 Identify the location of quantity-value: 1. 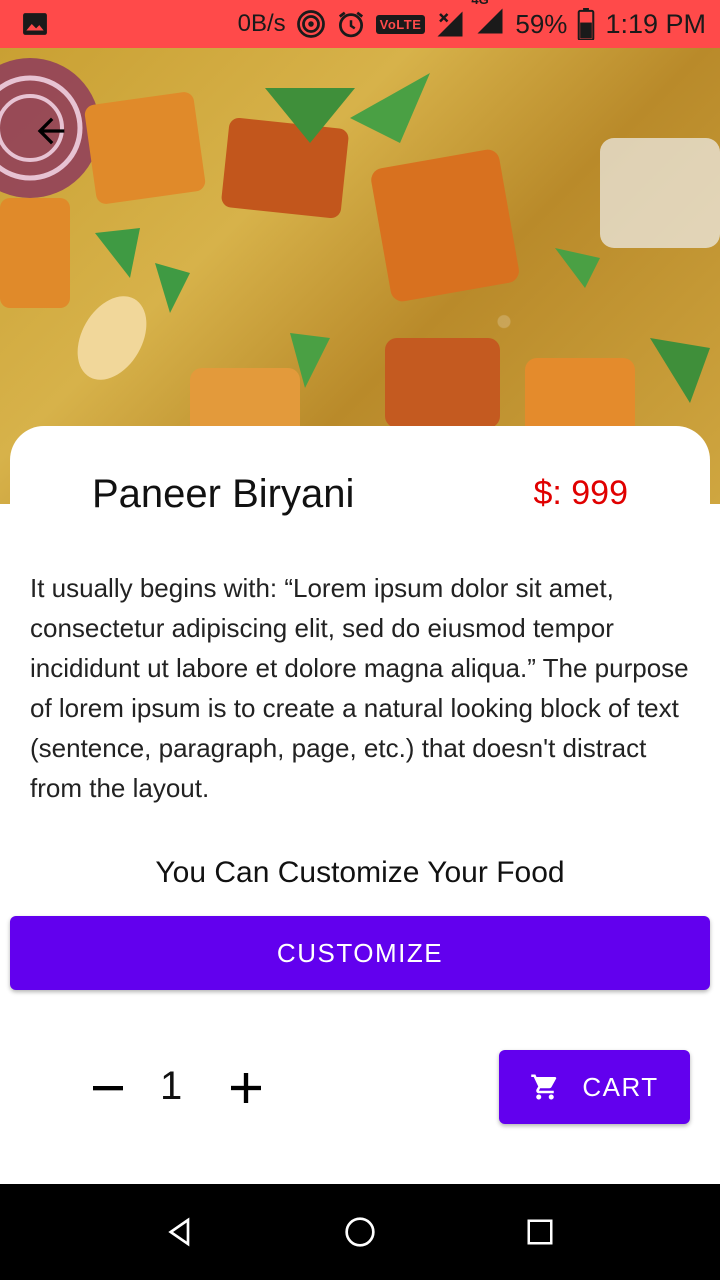
(171, 1086).